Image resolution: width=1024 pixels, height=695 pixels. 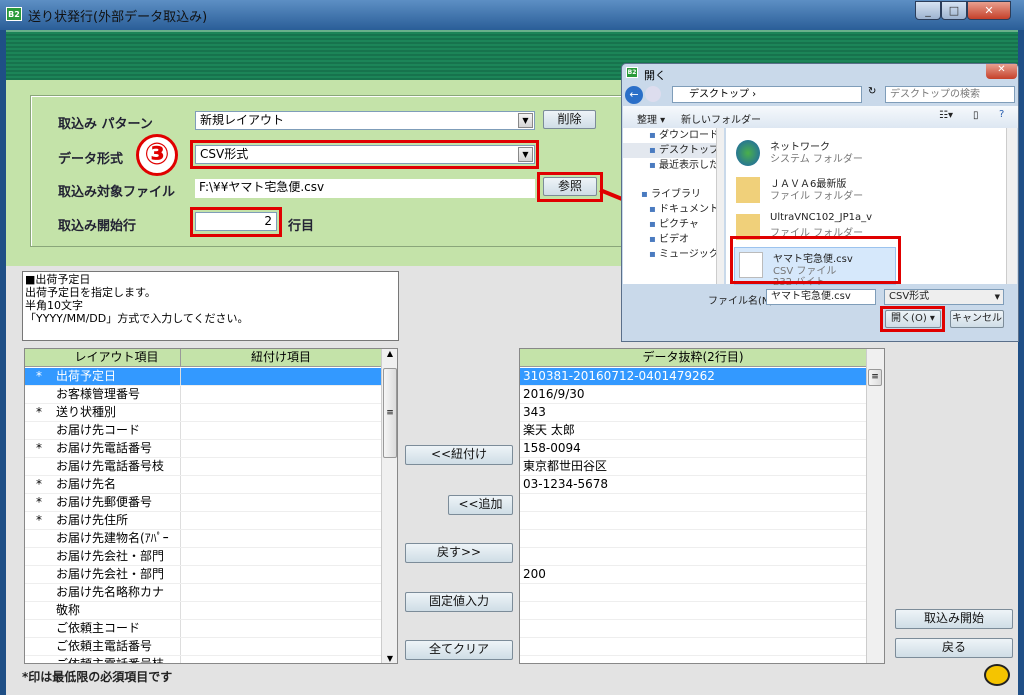 I want to click on start-import-button: 取込み開始, so click(x=954, y=619).